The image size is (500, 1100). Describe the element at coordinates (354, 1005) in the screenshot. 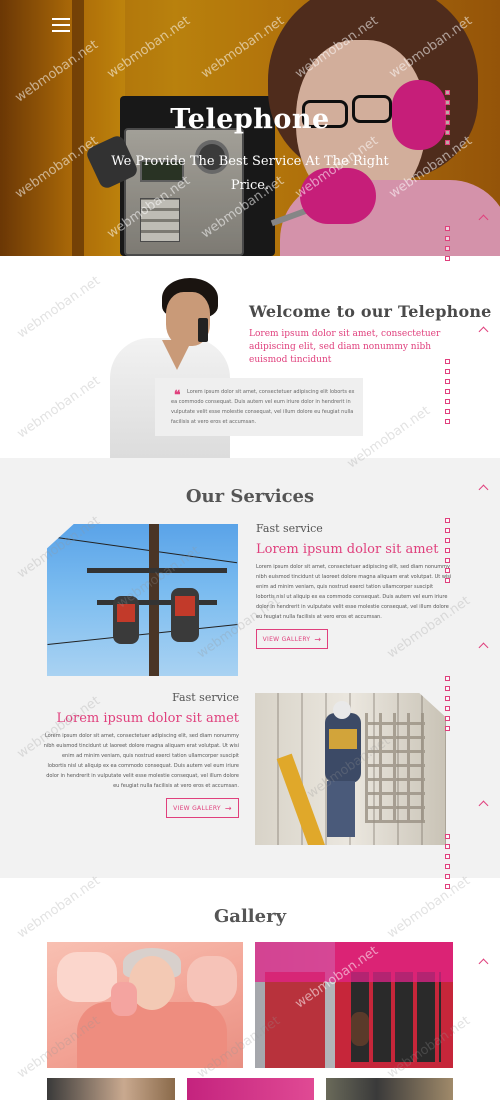

I see `gallery-image-red-phone-booths` at that location.